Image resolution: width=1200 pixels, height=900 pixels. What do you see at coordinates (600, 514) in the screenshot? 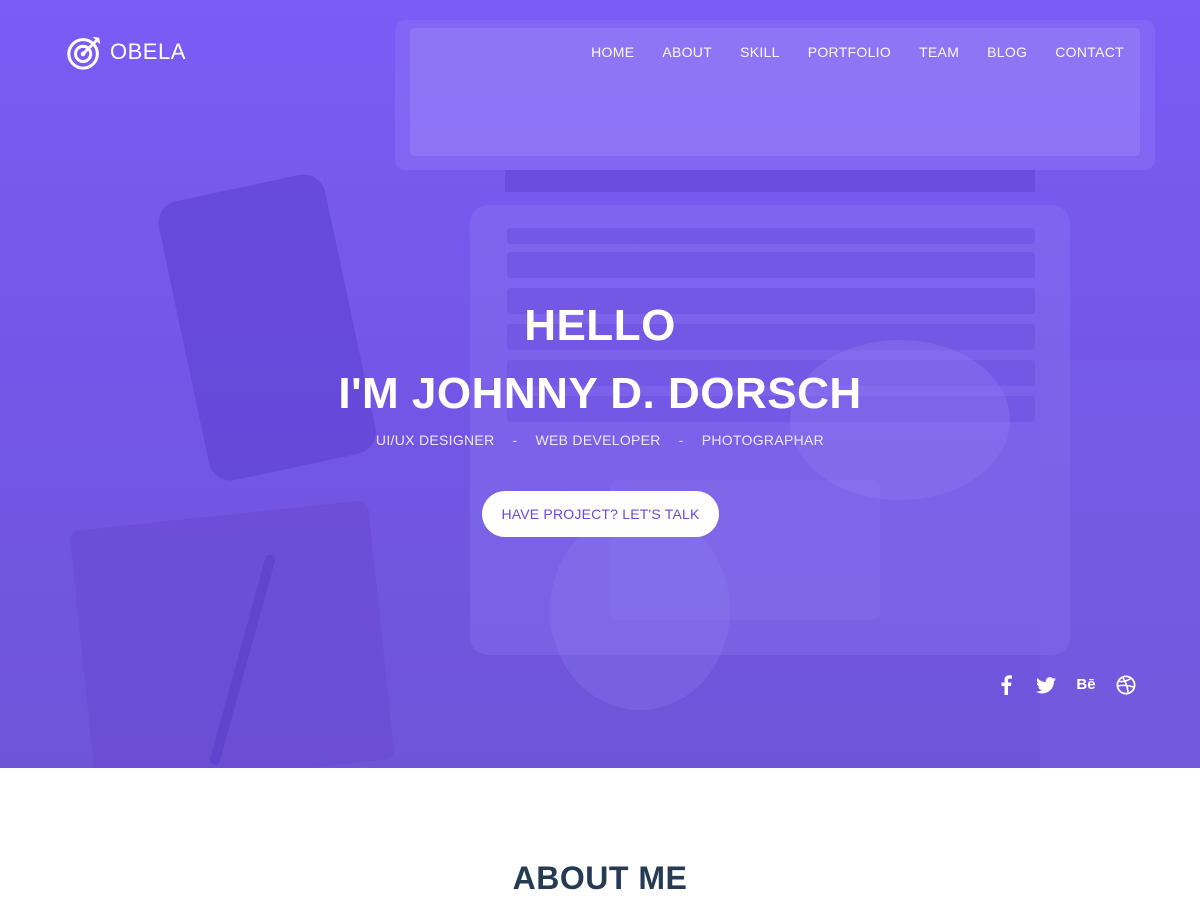
I see `contact-cta-button: HAVE PROJECT? LET'S TALK` at bounding box center [600, 514].